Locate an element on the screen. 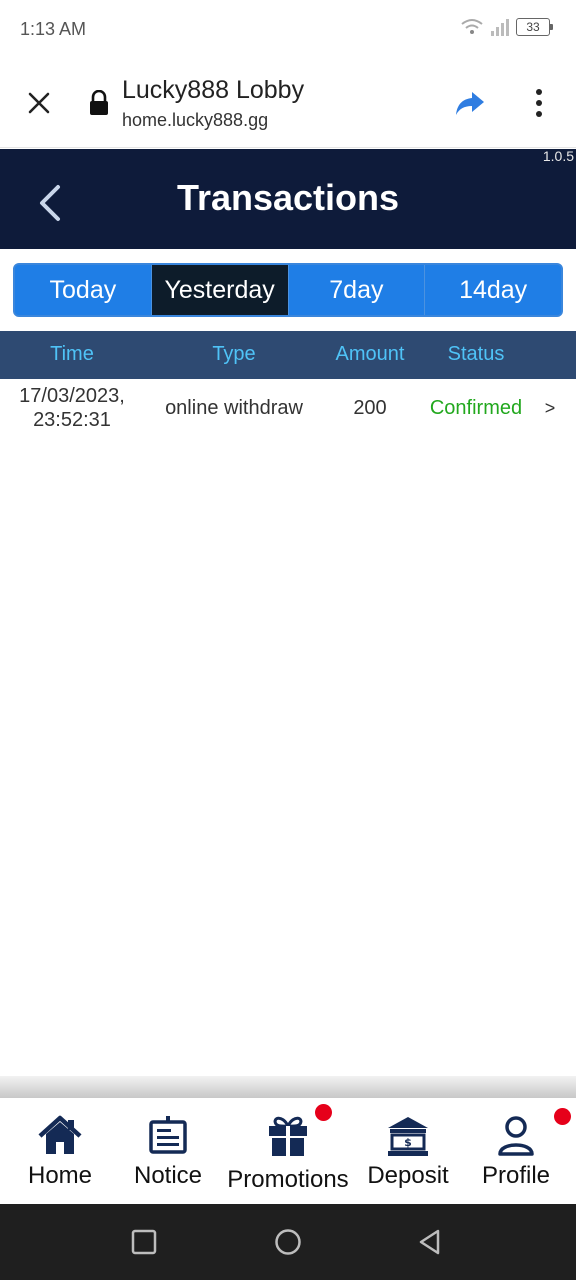 This screenshot has height=1280, width=576. column-header-type: Type is located at coordinates (234, 354).